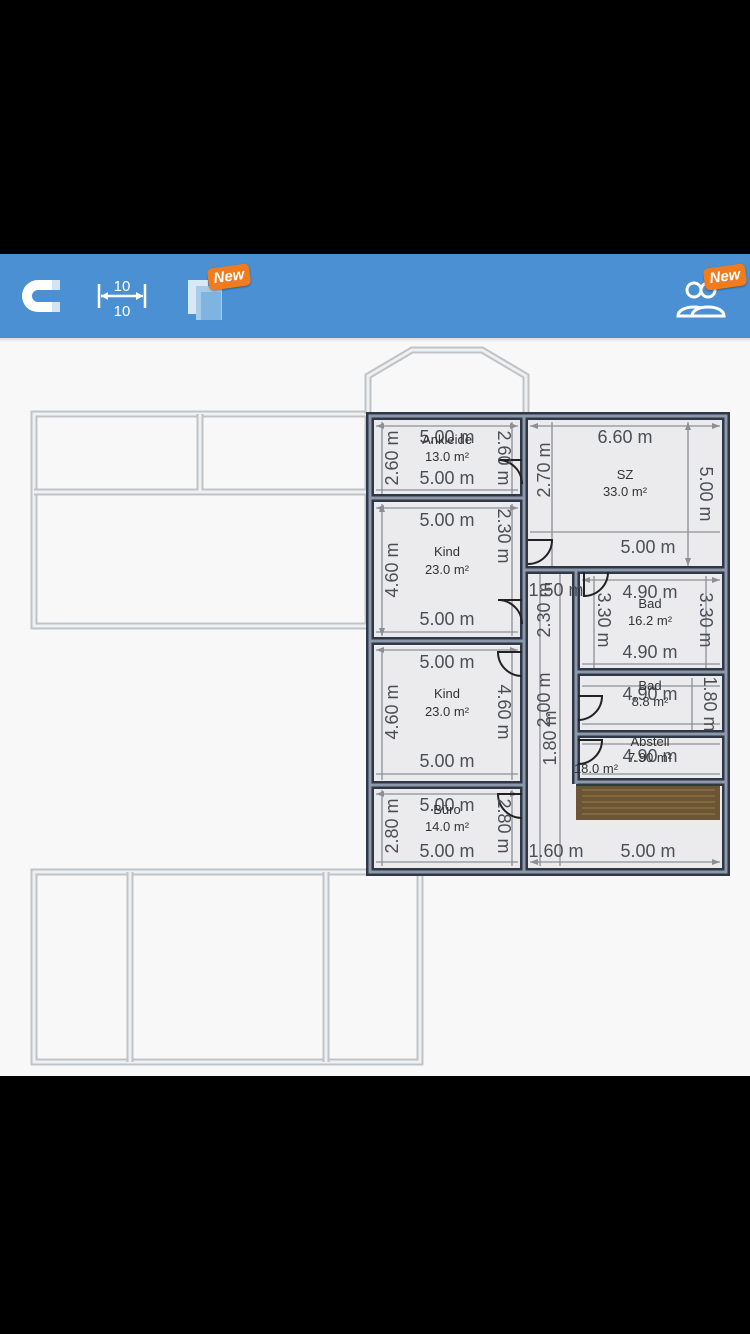 The width and height of the screenshot is (750, 1334). Describe the element at coordinates (647, 851) in the screenshot. I see `dim-bottom-right: 5.00 m` at that location.